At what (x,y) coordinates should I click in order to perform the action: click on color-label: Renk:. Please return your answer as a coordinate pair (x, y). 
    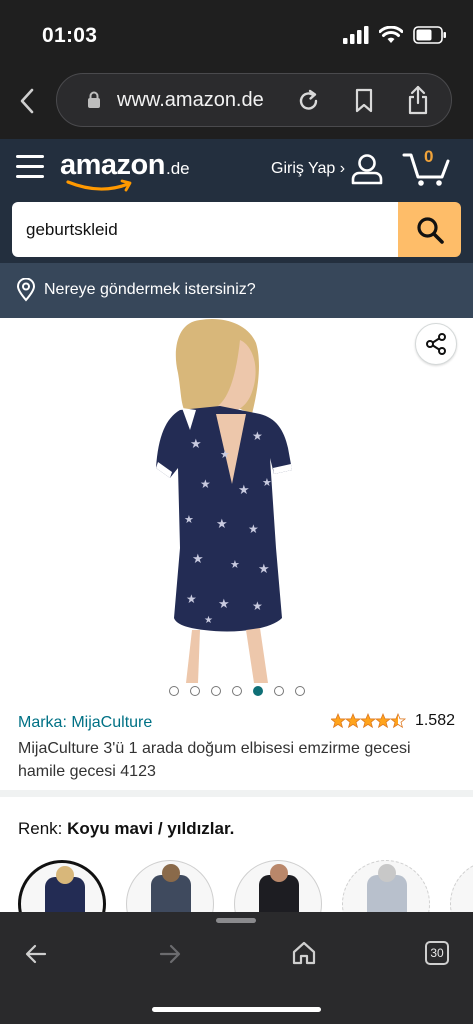
    Looking at the image, I should click on (40, 828).